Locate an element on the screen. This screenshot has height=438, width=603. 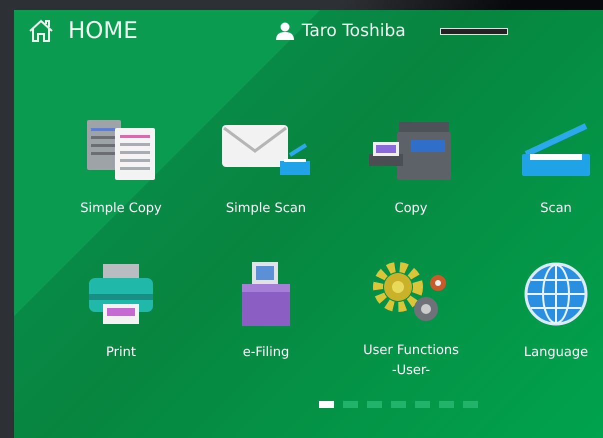
function-tile: Print is located at coordinates (121, 316).